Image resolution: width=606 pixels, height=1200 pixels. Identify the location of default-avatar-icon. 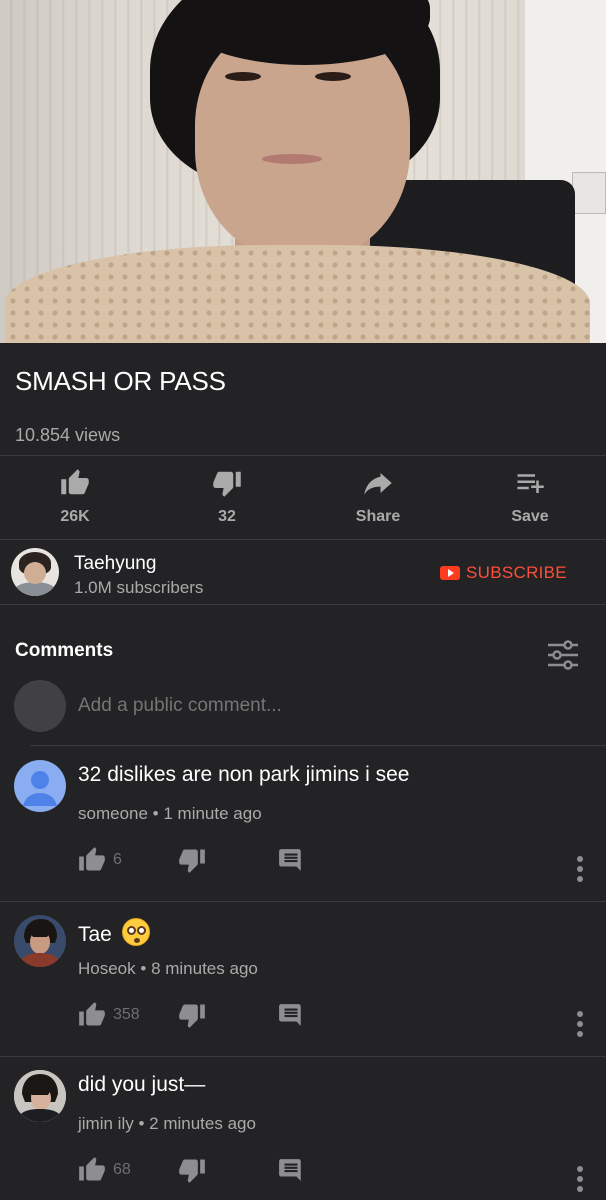
(40, 788).